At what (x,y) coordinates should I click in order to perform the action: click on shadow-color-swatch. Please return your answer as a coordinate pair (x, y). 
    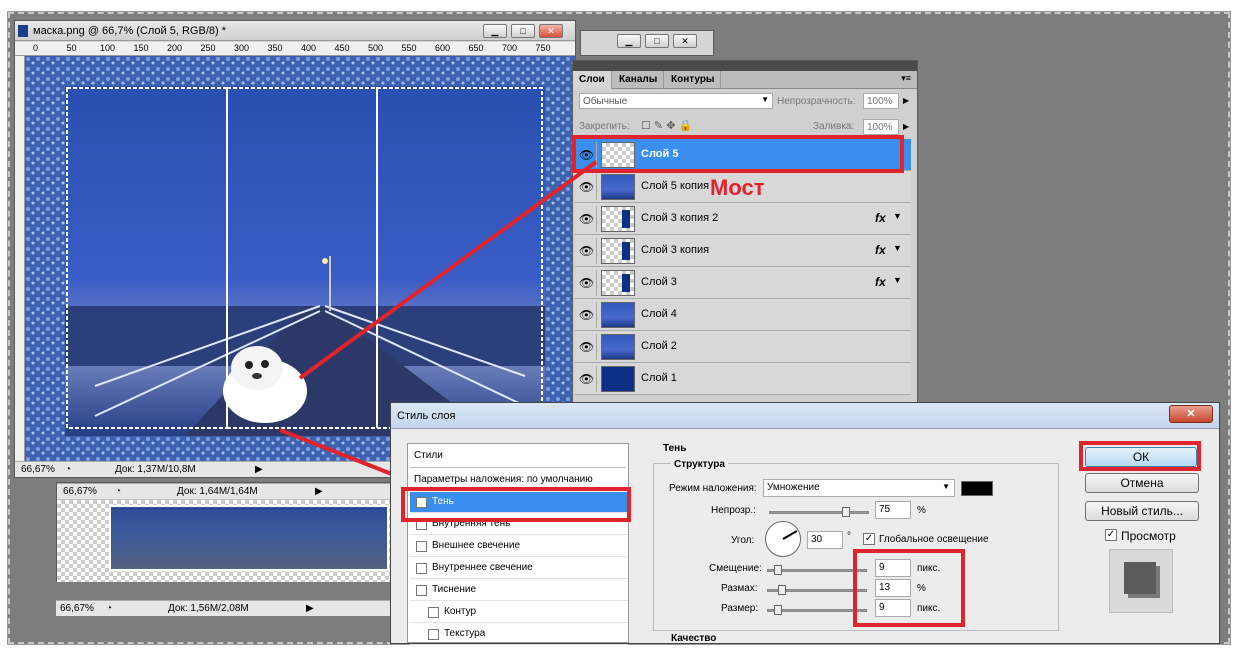
    Looking at the image, I should click on (977, 488).